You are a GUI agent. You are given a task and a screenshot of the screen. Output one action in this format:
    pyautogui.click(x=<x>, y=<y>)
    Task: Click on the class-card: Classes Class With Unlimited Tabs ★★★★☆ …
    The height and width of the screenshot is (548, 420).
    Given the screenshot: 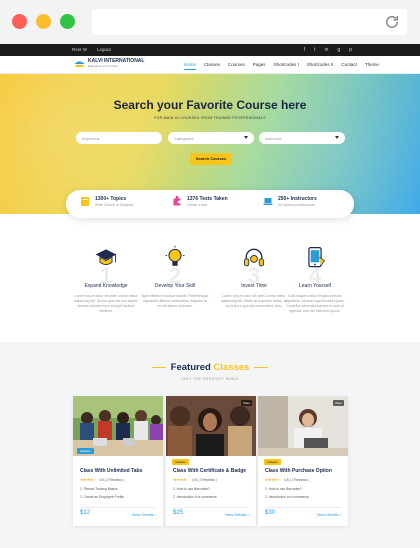 What is the action you would take?
    pyautogui.click(x=118, y=461)
    